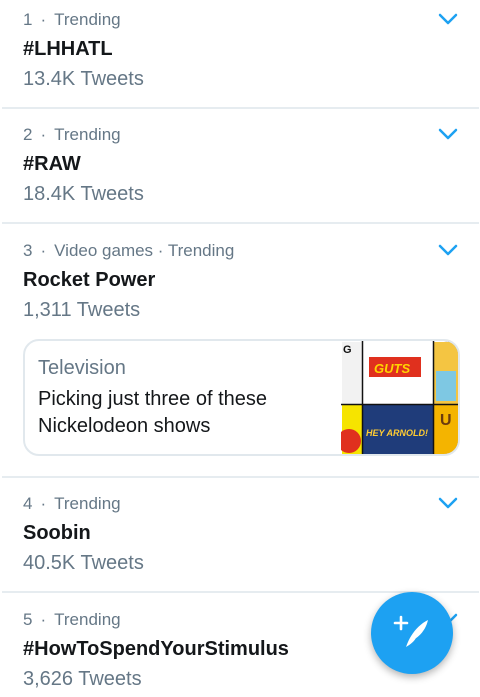 This screenshot has height=697, width=480. Describe the element at coordinates (89, 280) in the screenshot. I see `trend-title: Rocket Power` at that location.